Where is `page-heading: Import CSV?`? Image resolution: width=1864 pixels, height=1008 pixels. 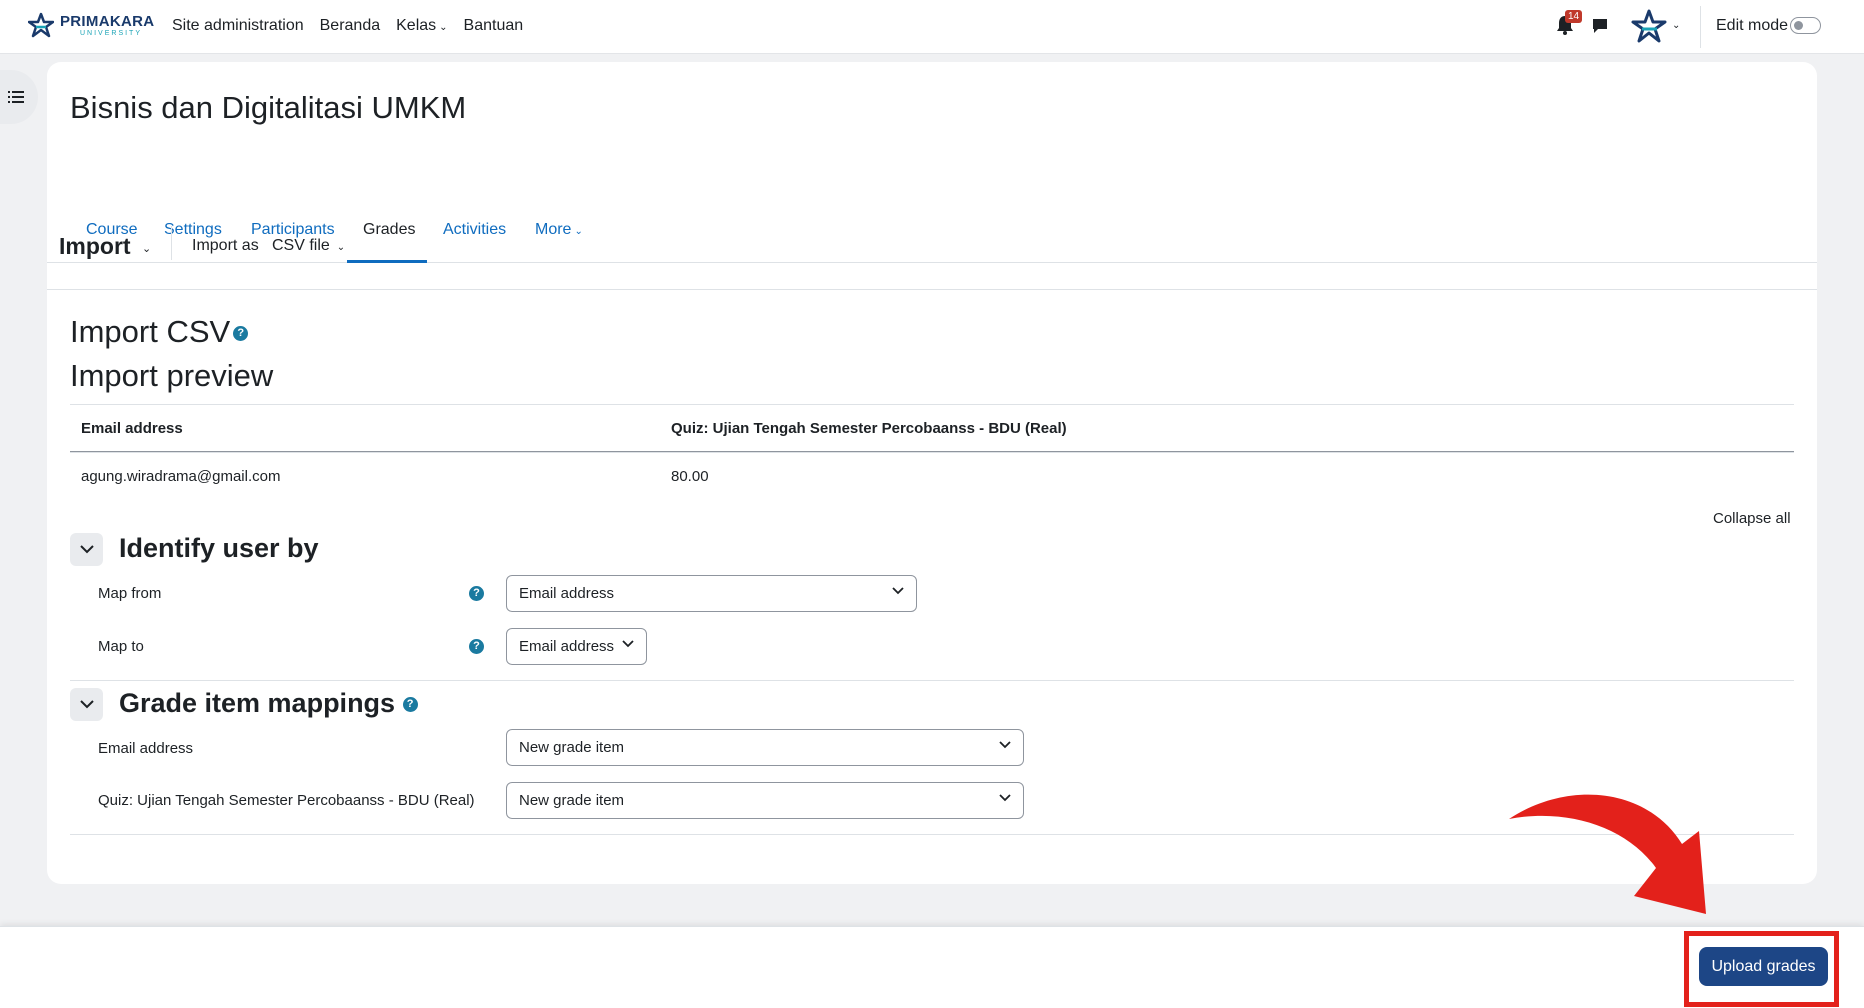 page-heading: Import CSV? is located at coordinates (159, 332).